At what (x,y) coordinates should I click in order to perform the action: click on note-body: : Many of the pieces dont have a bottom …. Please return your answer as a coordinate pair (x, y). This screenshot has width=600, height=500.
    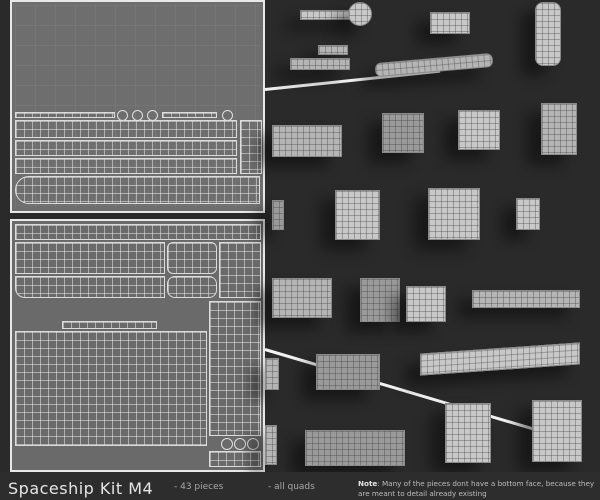
    Looking at the image, I should click on (476, 488).